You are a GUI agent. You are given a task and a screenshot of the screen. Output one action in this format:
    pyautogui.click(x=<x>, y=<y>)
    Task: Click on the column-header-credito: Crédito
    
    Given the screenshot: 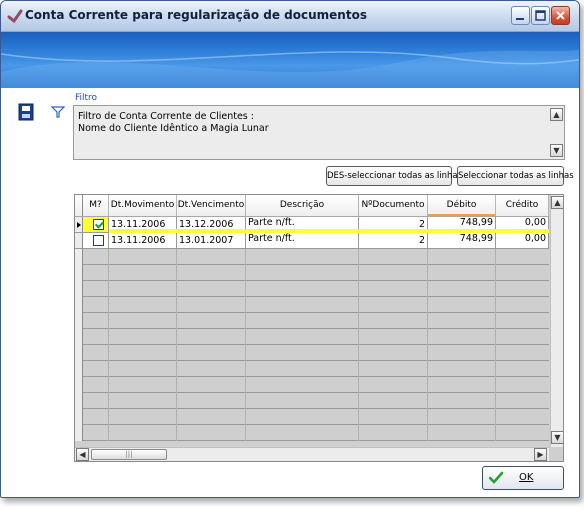 What is the action you would take?
    pyautogui.click(x=522, y=205)
    